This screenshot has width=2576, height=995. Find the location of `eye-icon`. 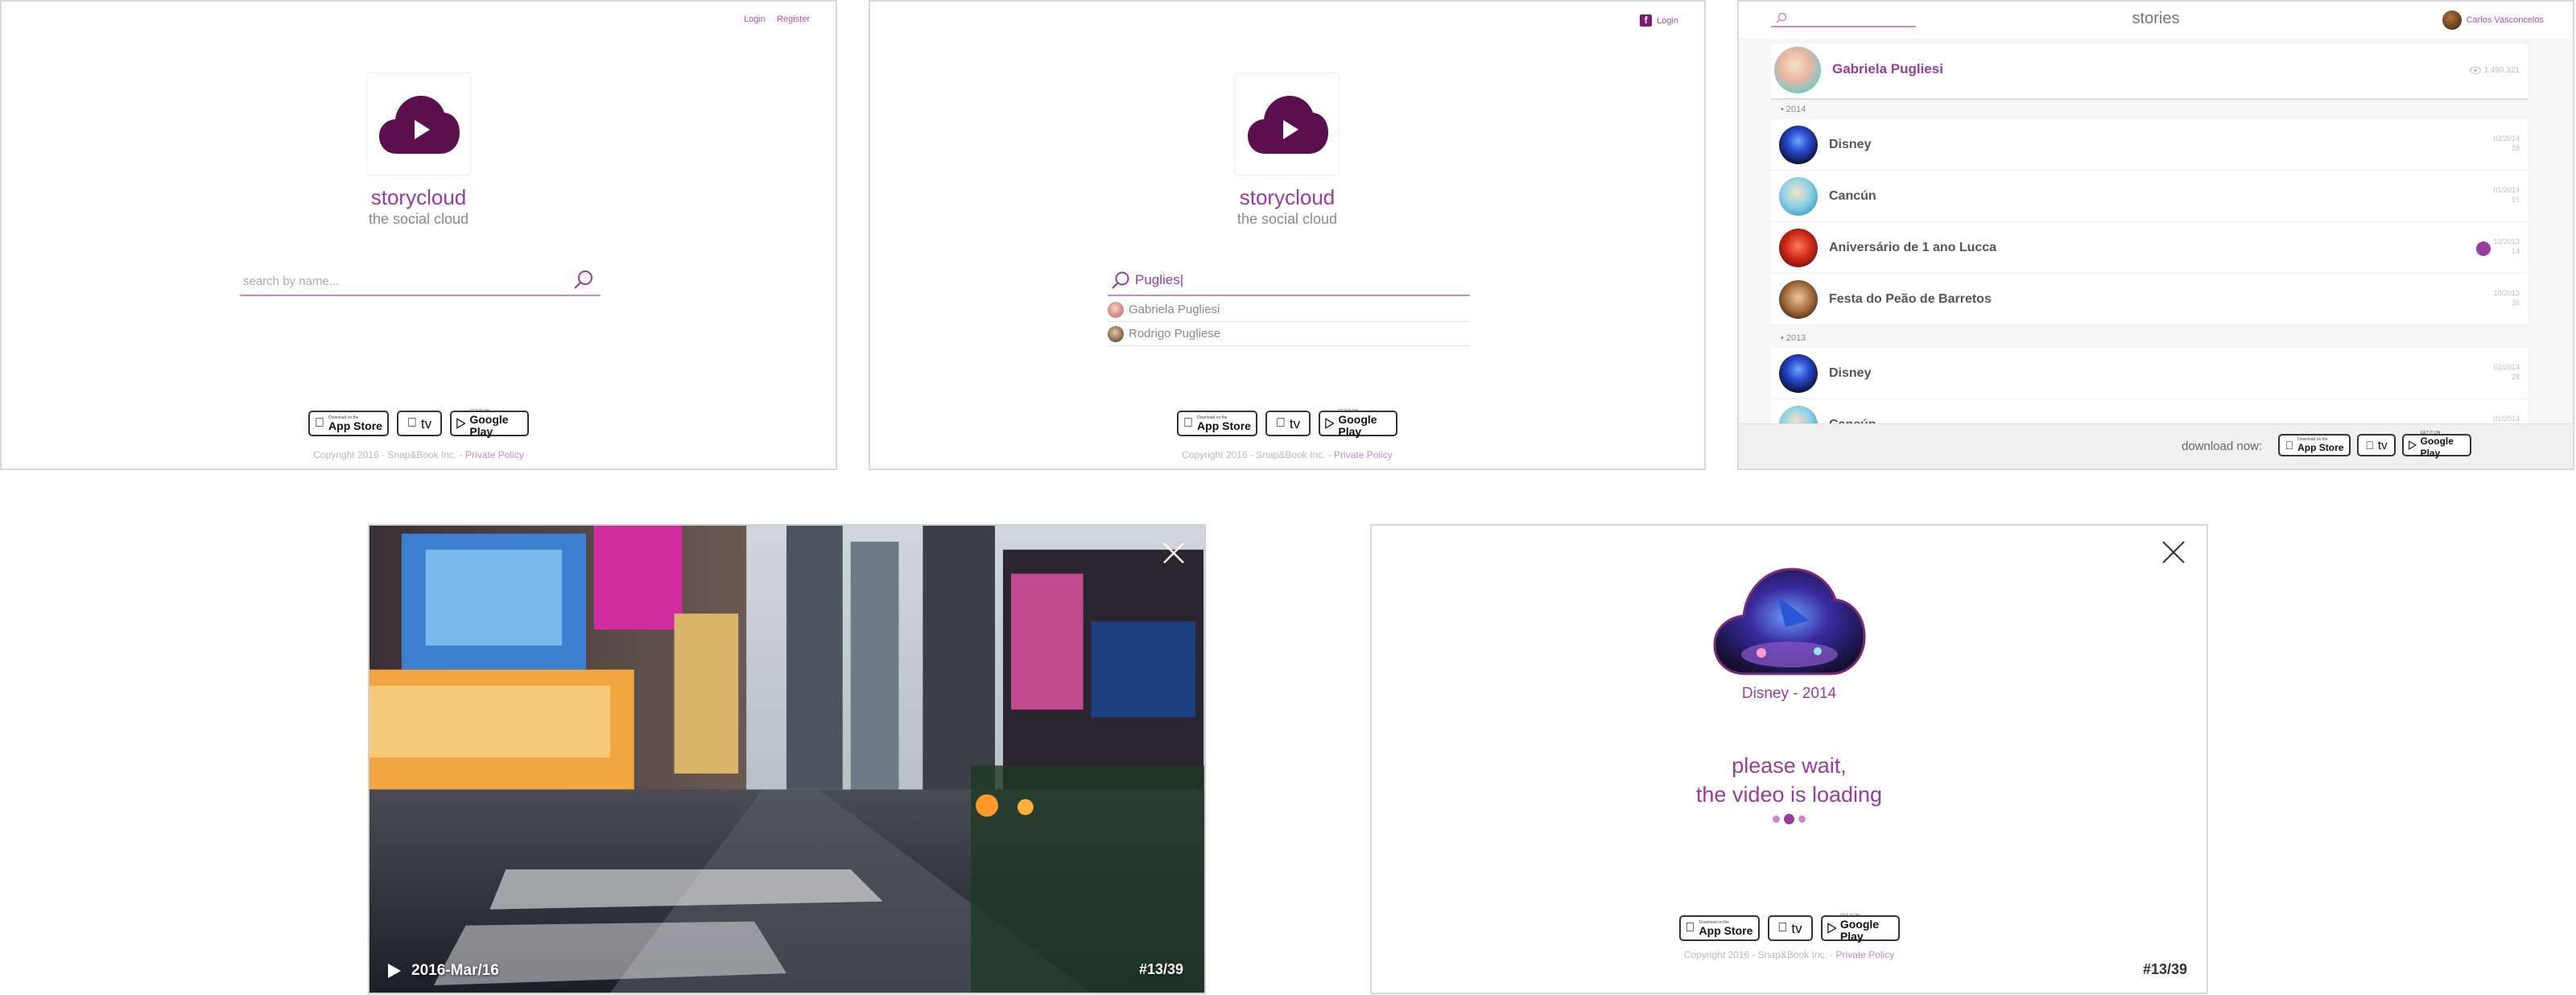

eye-icon is located at coordinates (2475, 70).